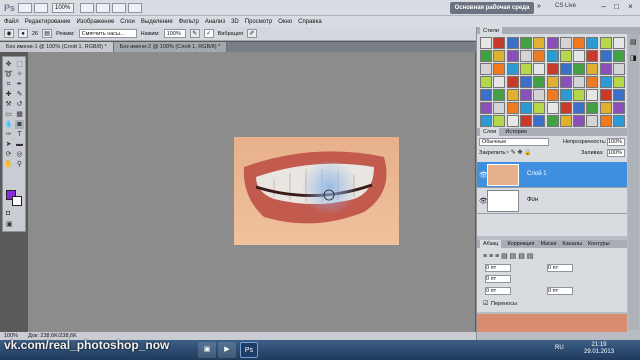 Image resolution: width=640 pixels, height=360 pixels. Describe the element at coordinates (498, 279) in the screenshot. I see `indent-first-line-input: 0 пт` at that location.